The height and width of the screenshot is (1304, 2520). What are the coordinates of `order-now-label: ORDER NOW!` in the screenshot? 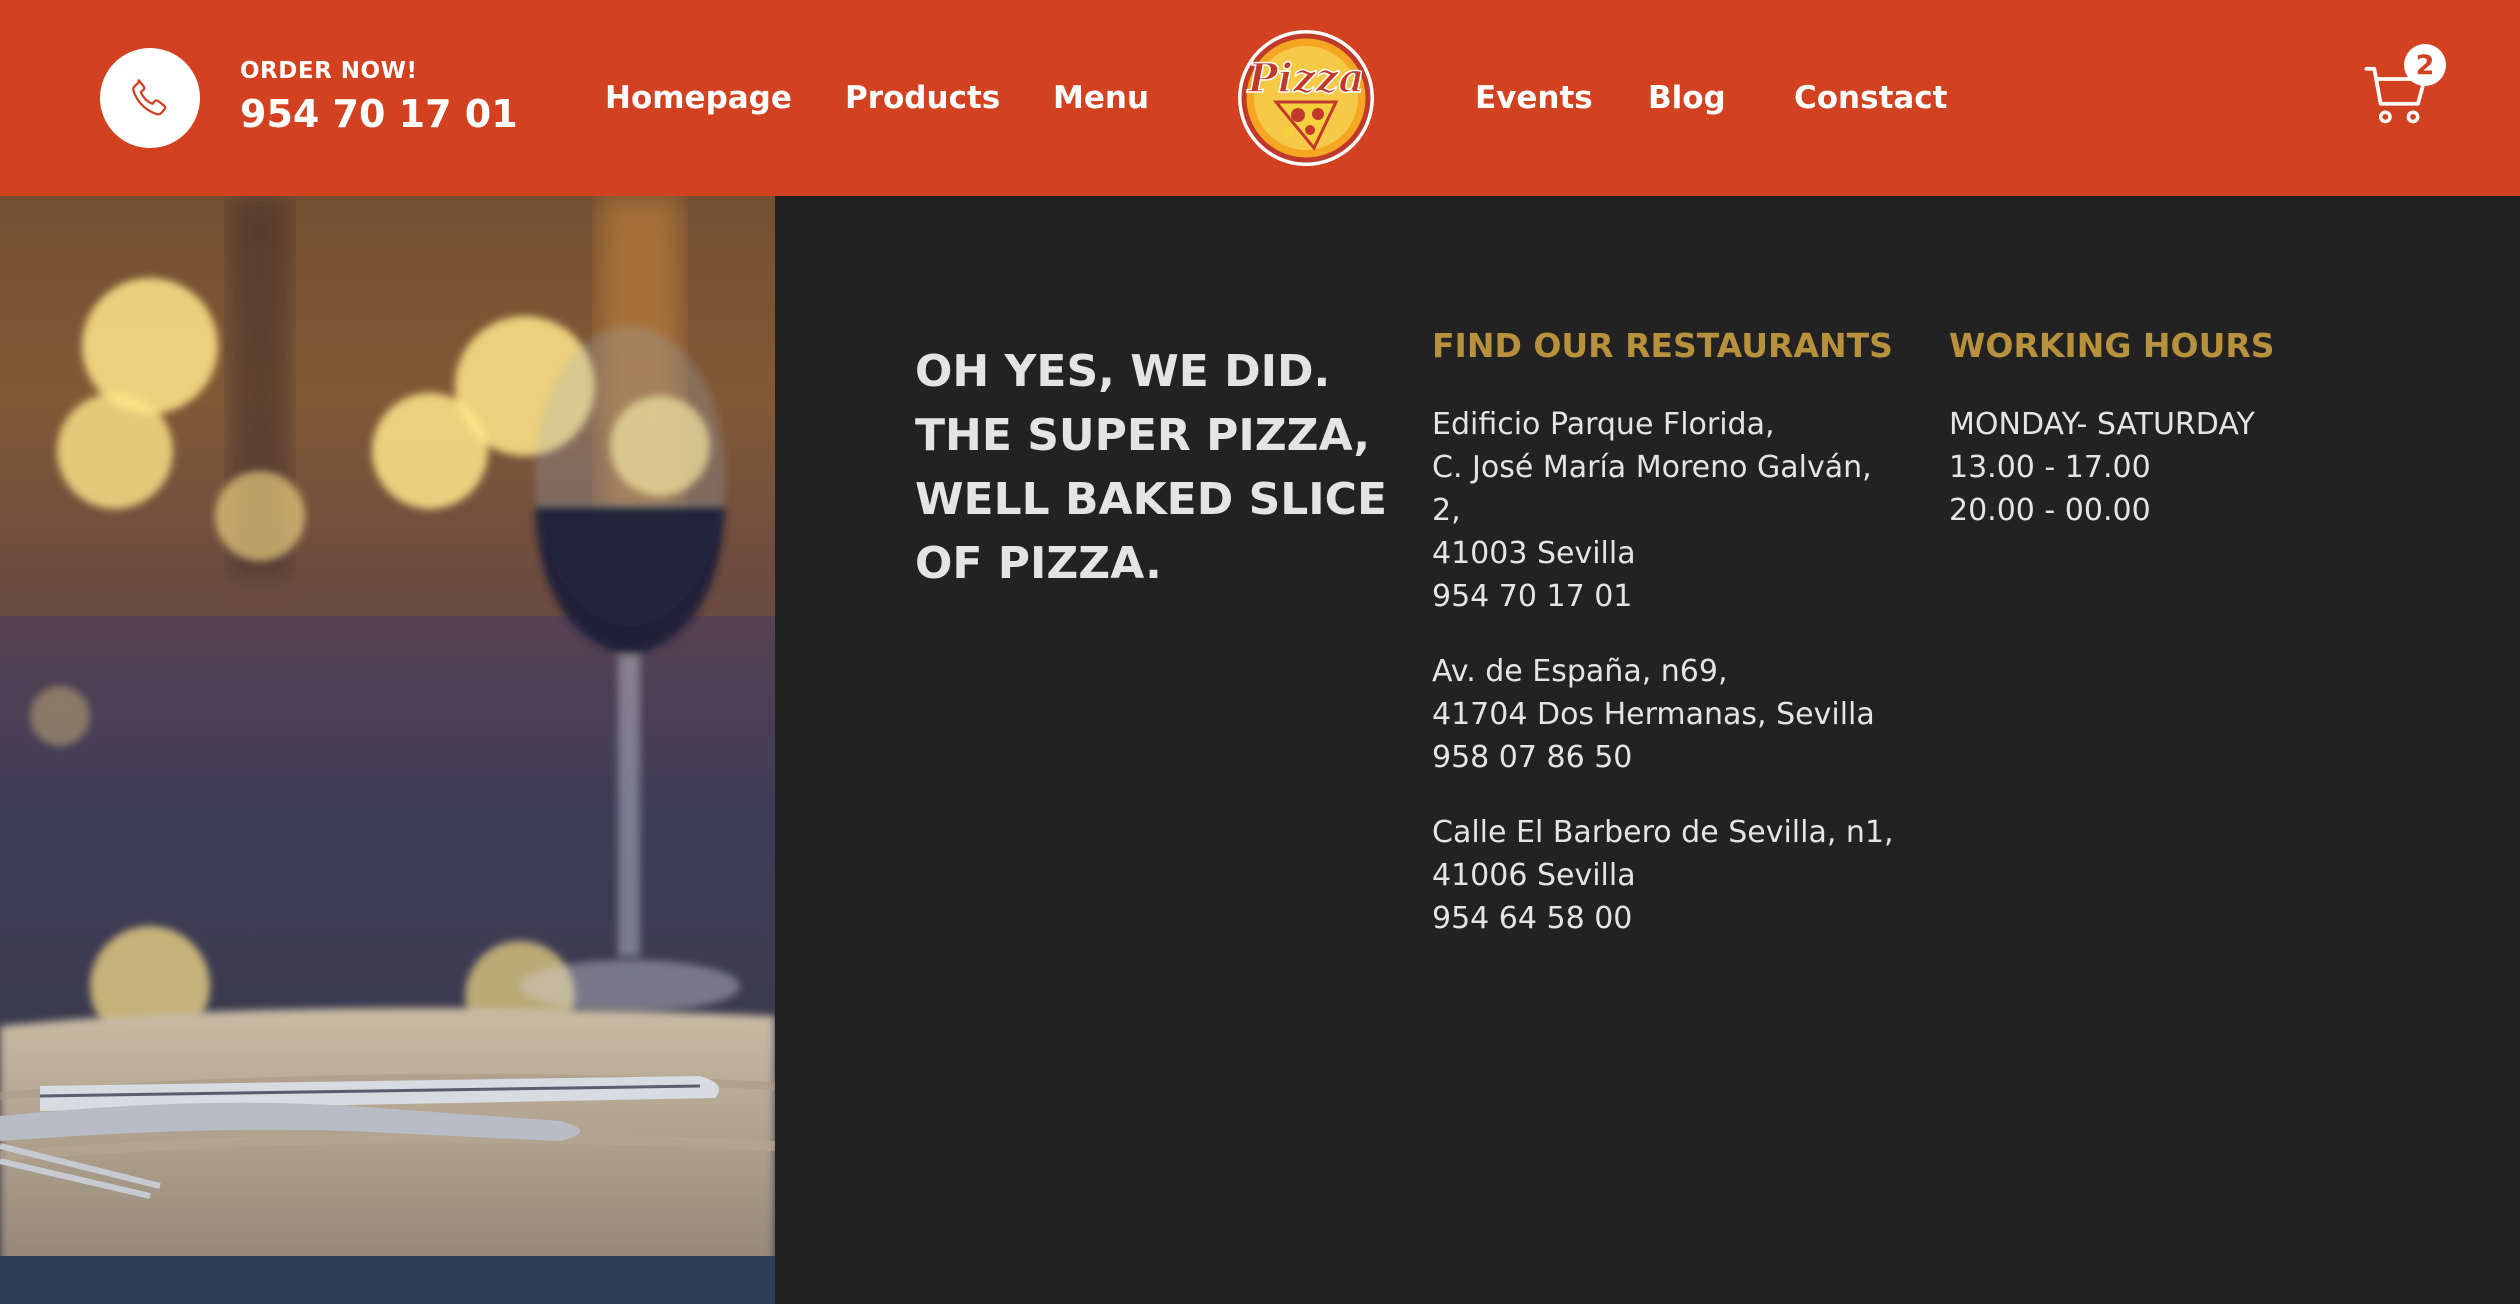 It's located at (329, 71).